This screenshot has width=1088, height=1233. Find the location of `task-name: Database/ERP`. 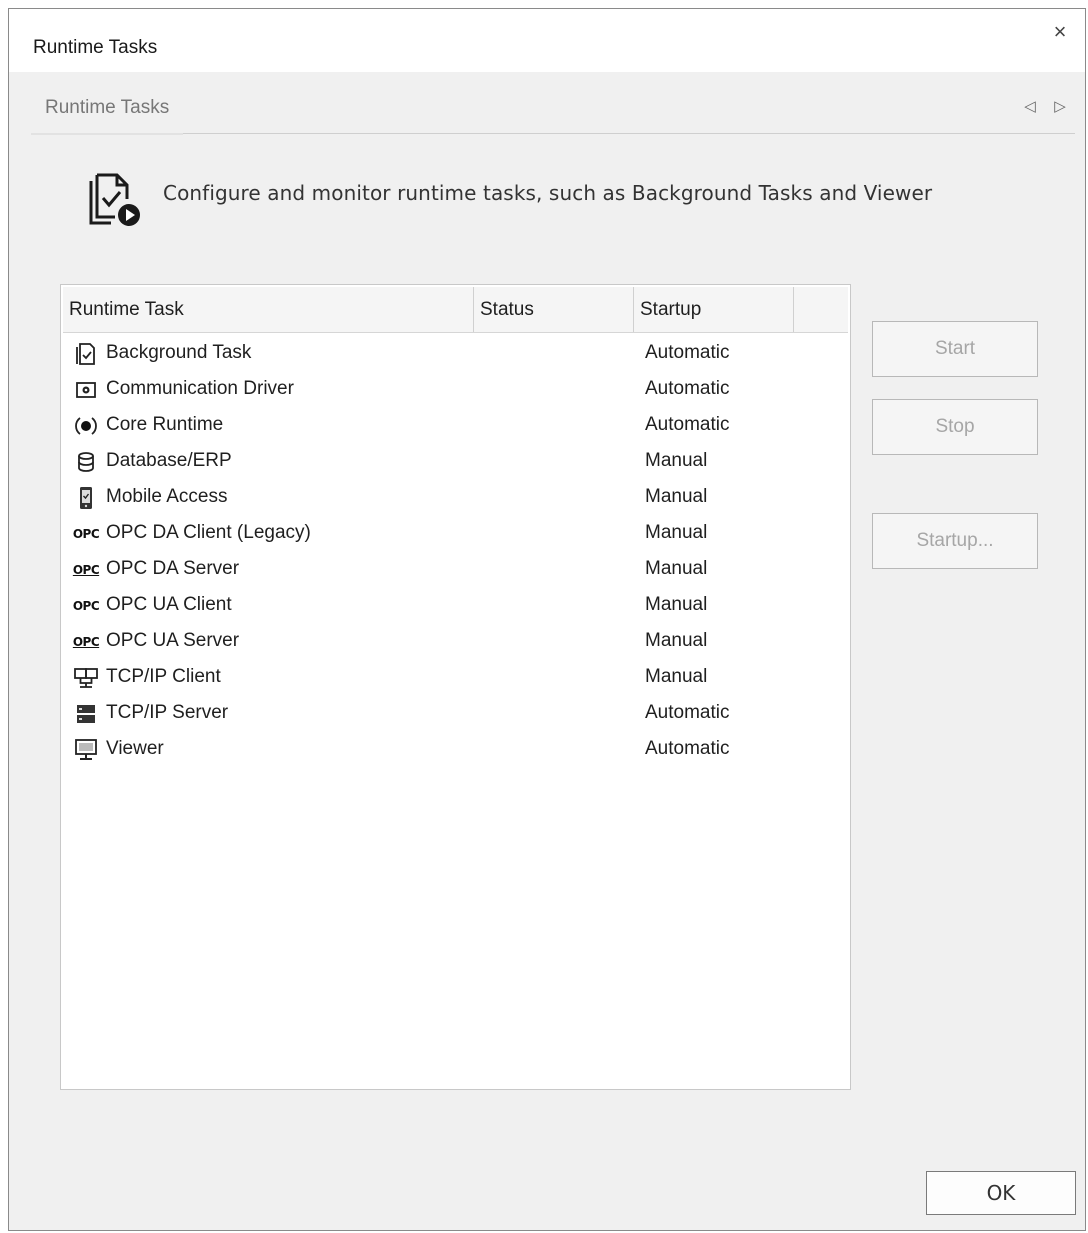

task-name: Database/ERP is located at coordinates (169, 460).